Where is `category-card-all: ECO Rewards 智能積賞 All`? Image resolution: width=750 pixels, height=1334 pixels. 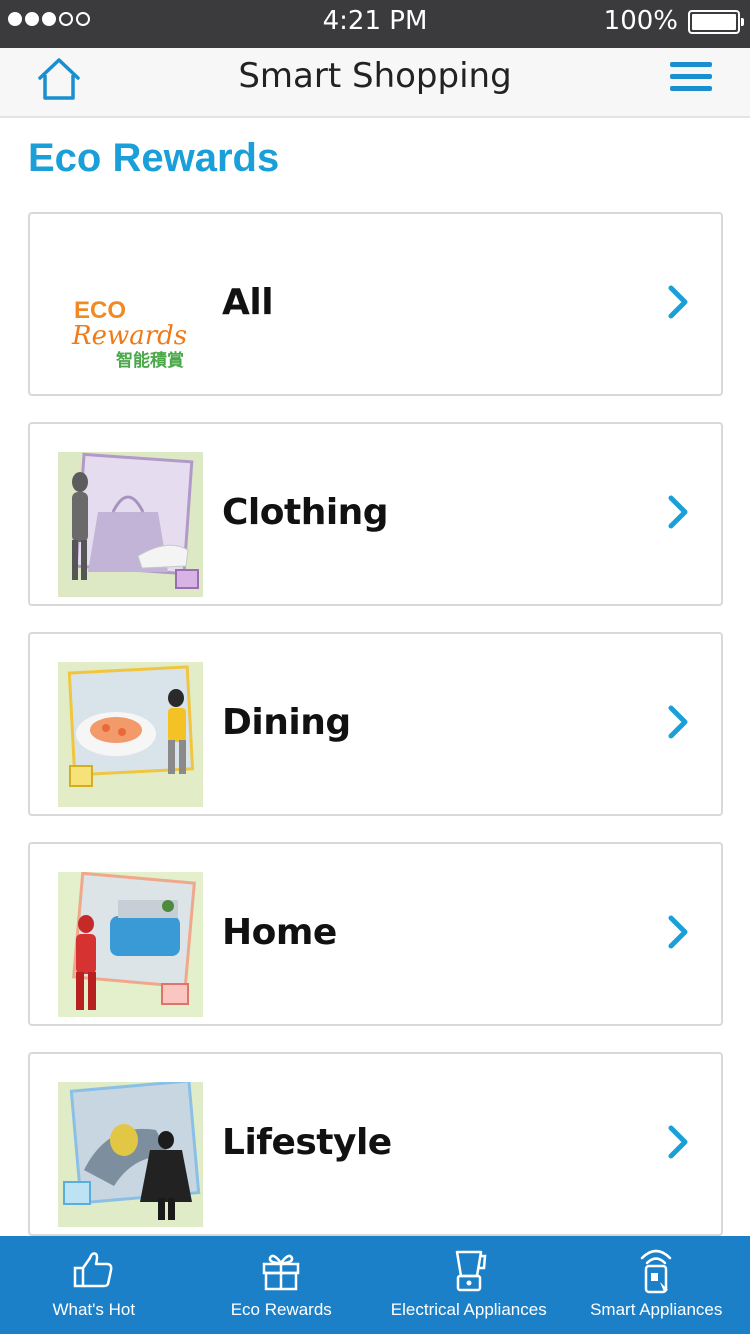 category-card-all: ECO Rewards 智能積賞 All is located at coordinates (375, 304).